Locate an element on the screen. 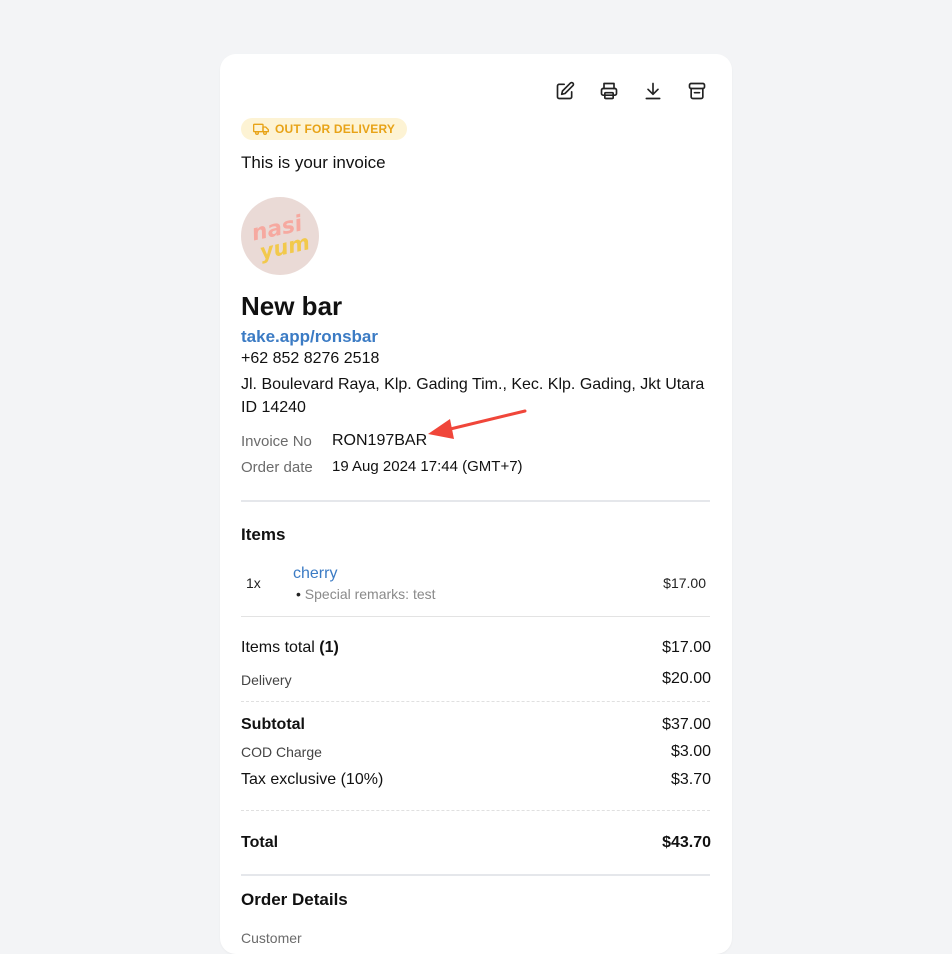  item-name-link: cherry is located at coordinates (315, 574).